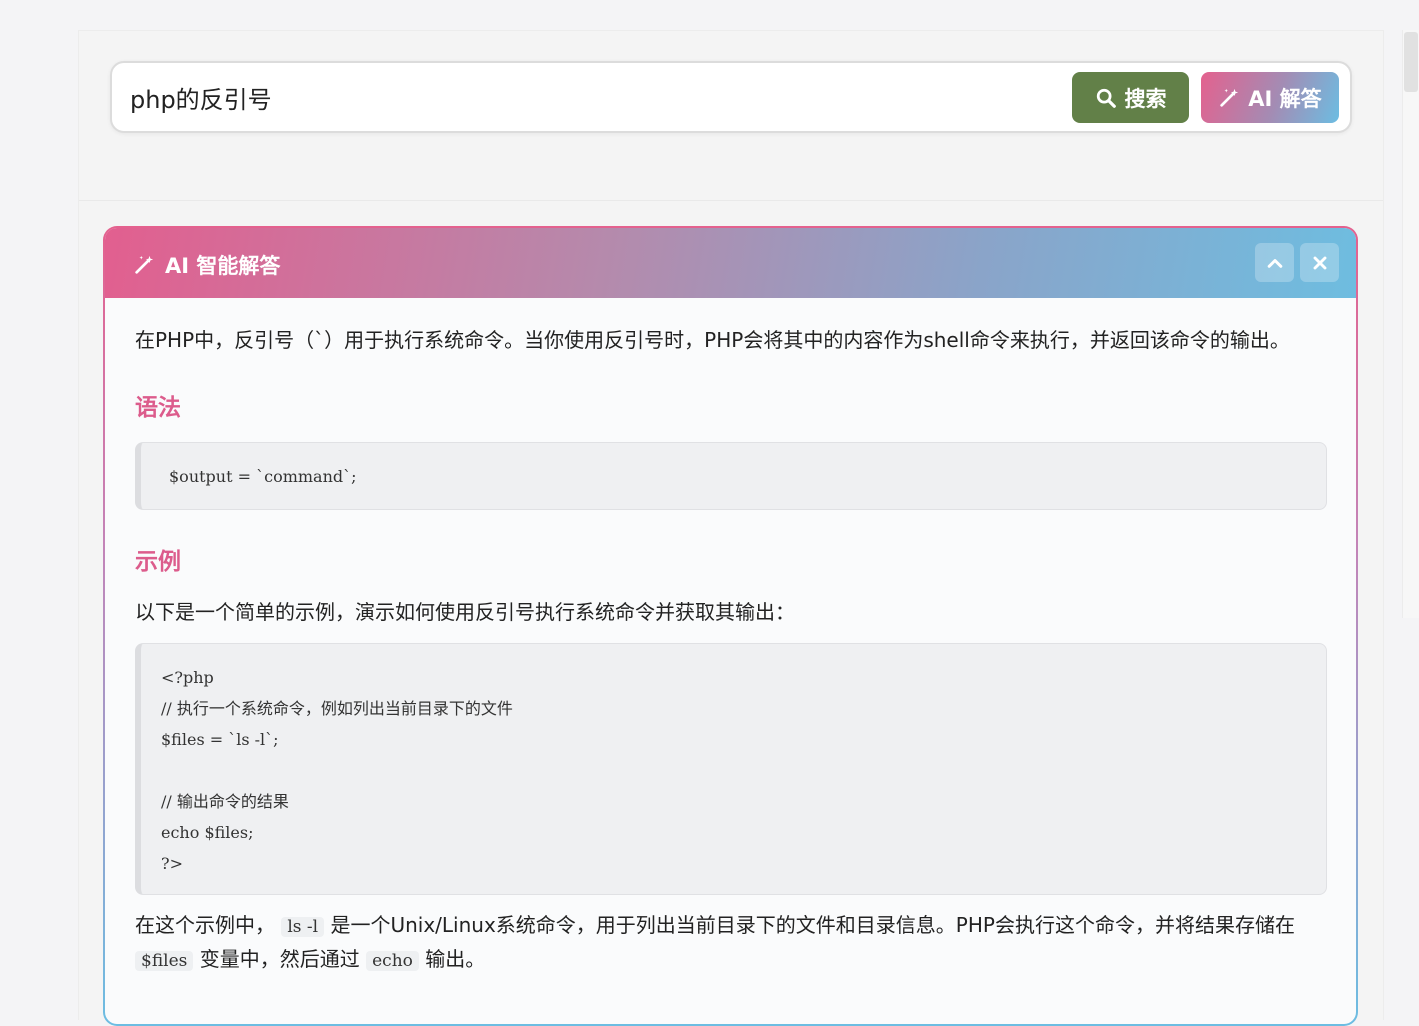  What do you see at coordinates (465, 612) in the screenshot?
I see `example-intro: 以下是一个简单的示例，演示如何使用反引号执行系统命令并获取其输出：` at bounding box center [465, 612].